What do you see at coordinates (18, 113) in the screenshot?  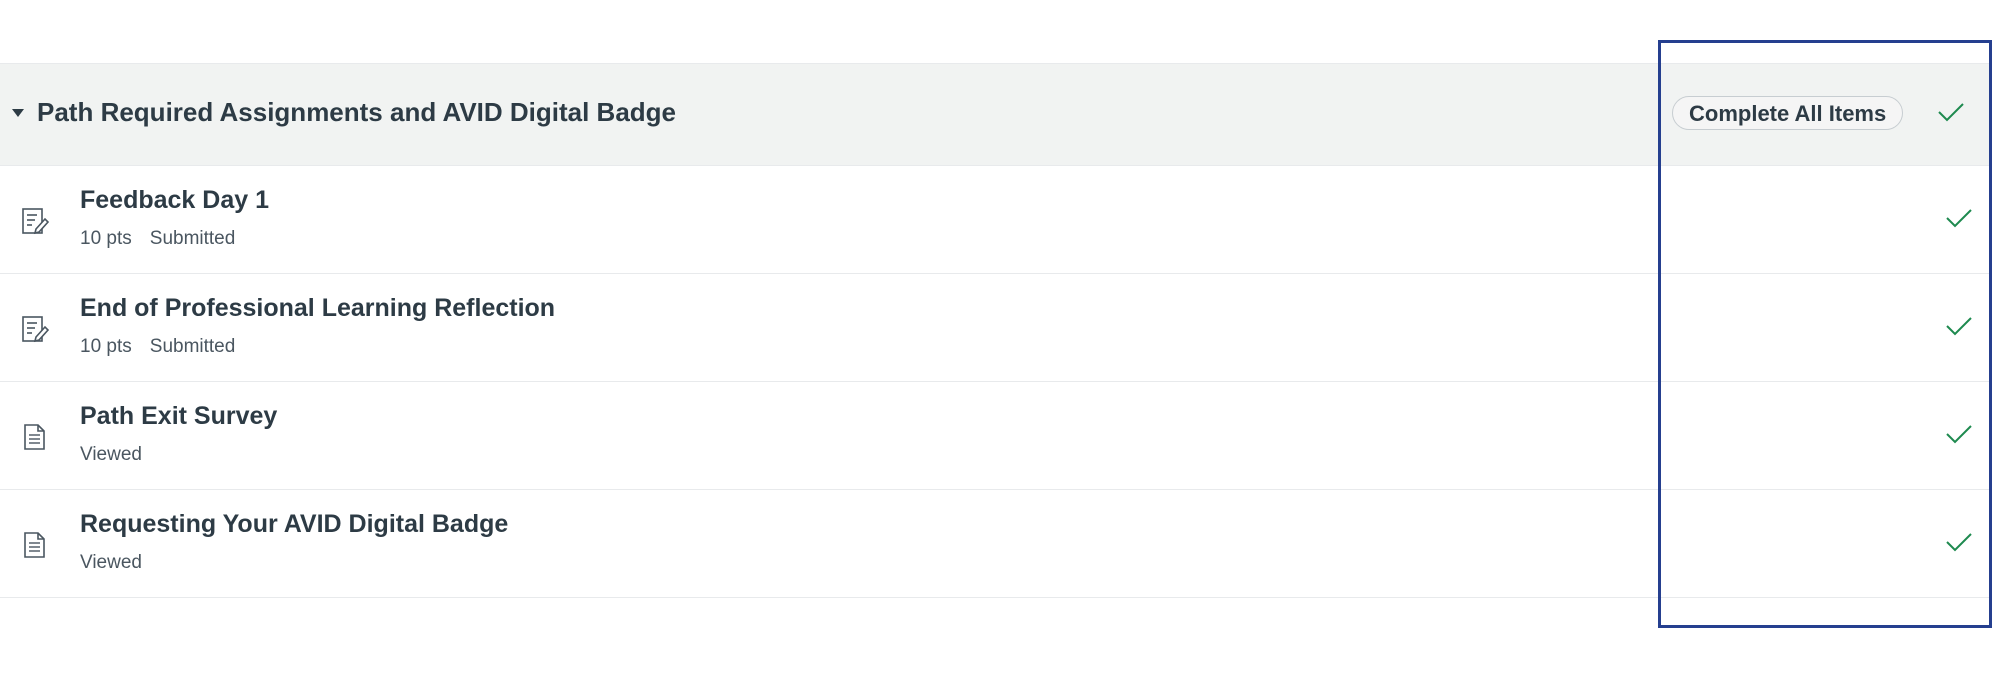 I see `collapse-caret-icon` at bounding box center [18, 113].